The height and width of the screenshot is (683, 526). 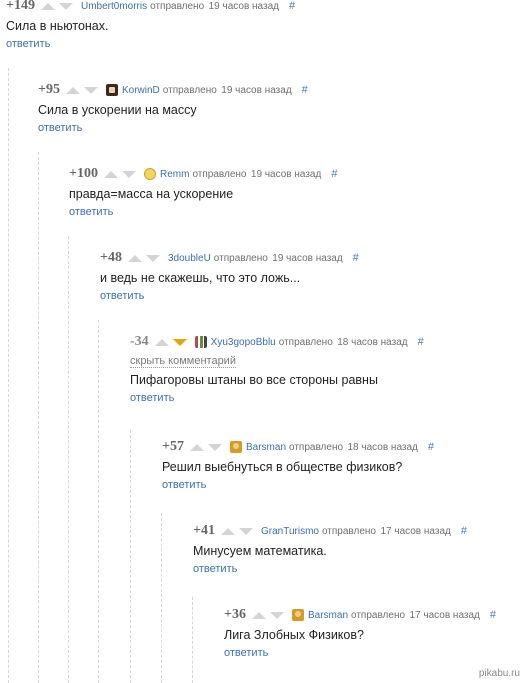 What do you see at coordinates (117, 110) in the screenshot?
I see `comment-text: Сила в ускорении на массу` at bounding box center [117, 110].